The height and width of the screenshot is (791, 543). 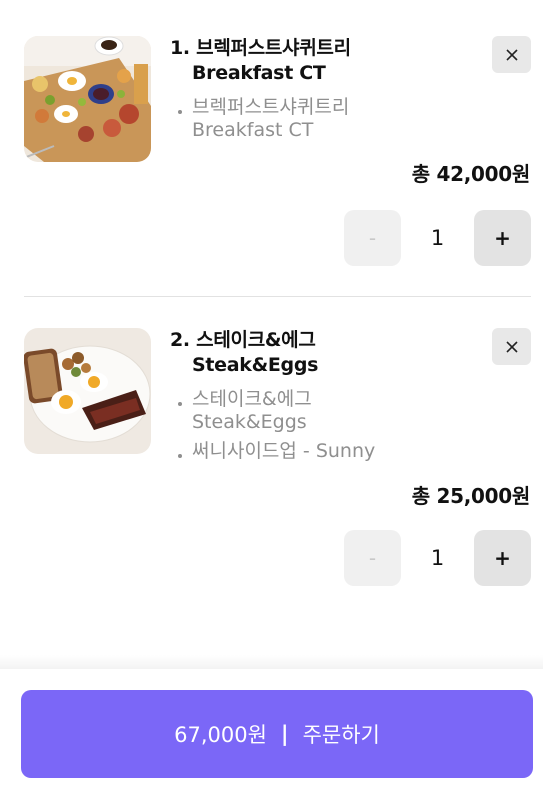 I want to click on item-option: 써니사이드업 - Sunny, so click(x=326, y=451).